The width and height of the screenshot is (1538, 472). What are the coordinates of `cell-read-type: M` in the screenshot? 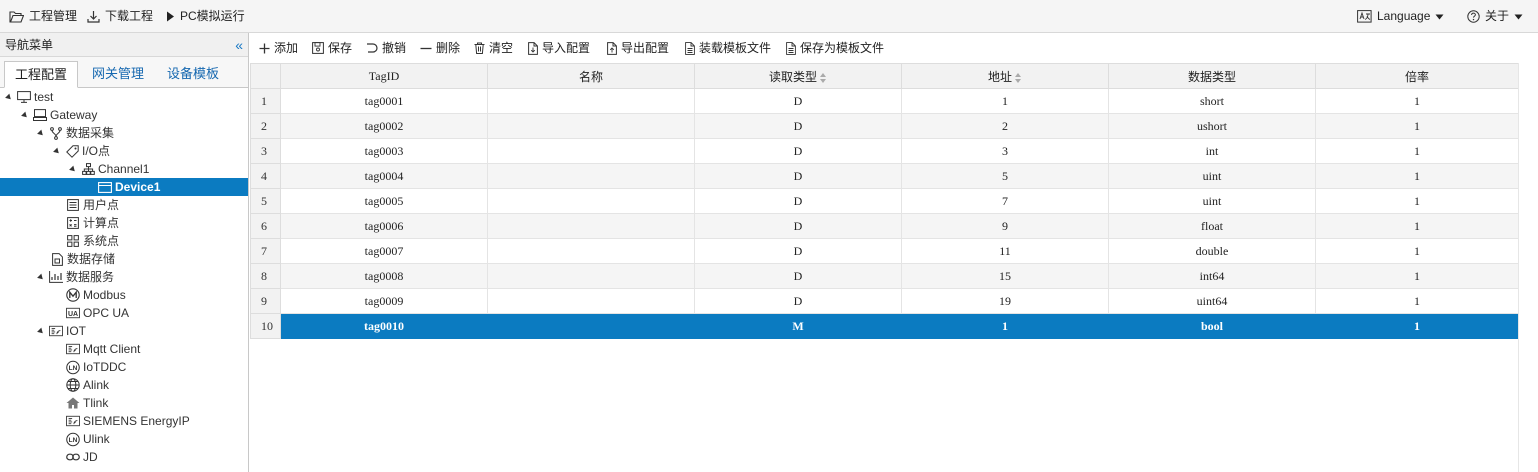 It's located at (798, 326).